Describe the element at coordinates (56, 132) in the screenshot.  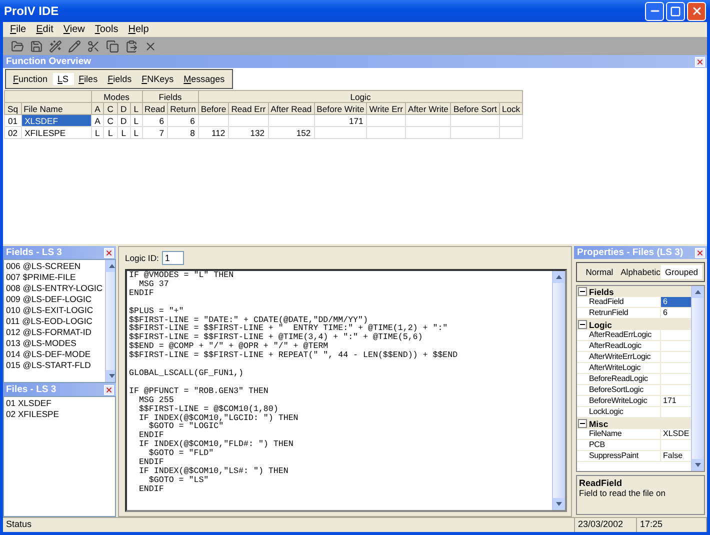
I see `table-cell: XFILESPE` at that location.